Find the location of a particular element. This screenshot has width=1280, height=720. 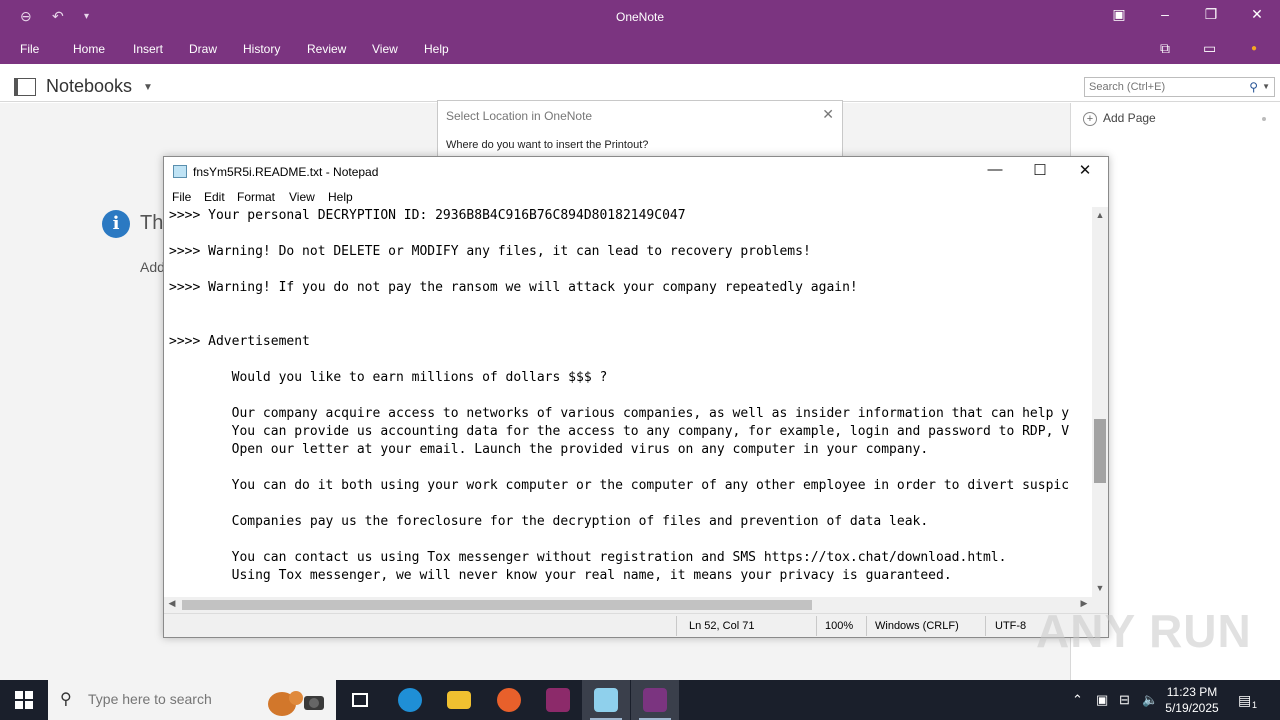

menu-view: View is located at coordinates (302, 197).